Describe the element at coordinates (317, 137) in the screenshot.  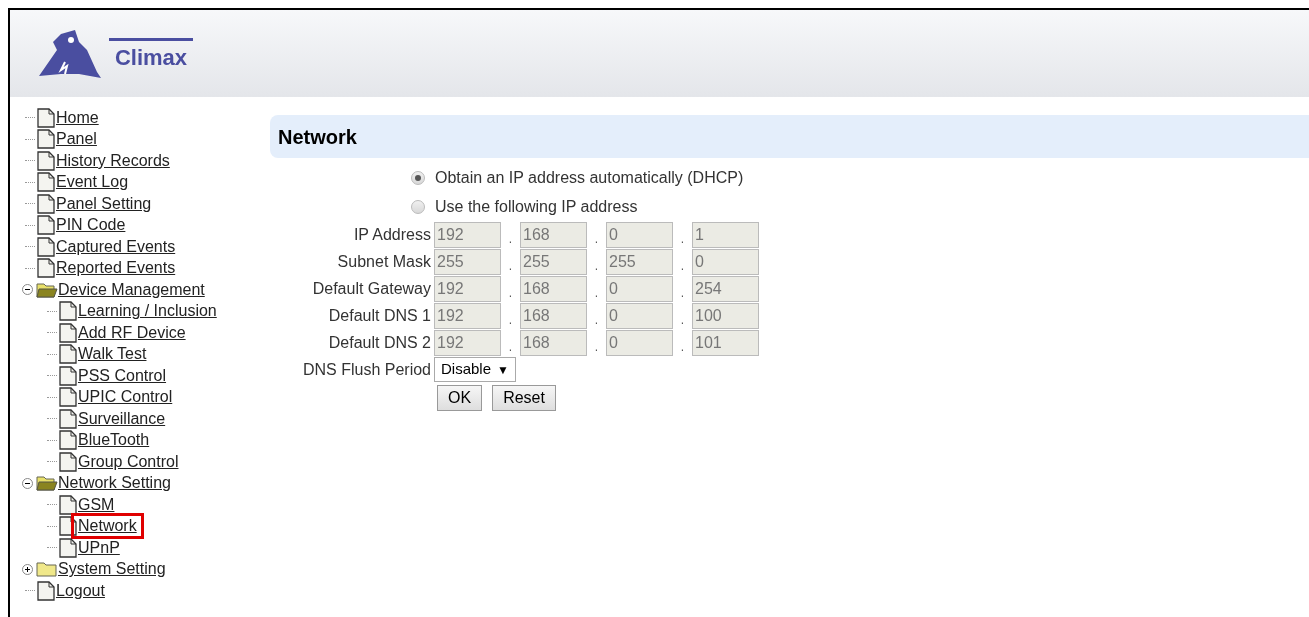
I see `section-title: Network` at that location.